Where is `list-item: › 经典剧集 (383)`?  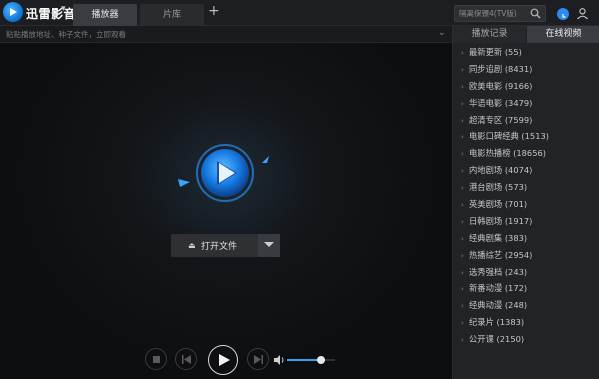 list-item: › 经典剧集 (383) is located at coordinates (526, 238).